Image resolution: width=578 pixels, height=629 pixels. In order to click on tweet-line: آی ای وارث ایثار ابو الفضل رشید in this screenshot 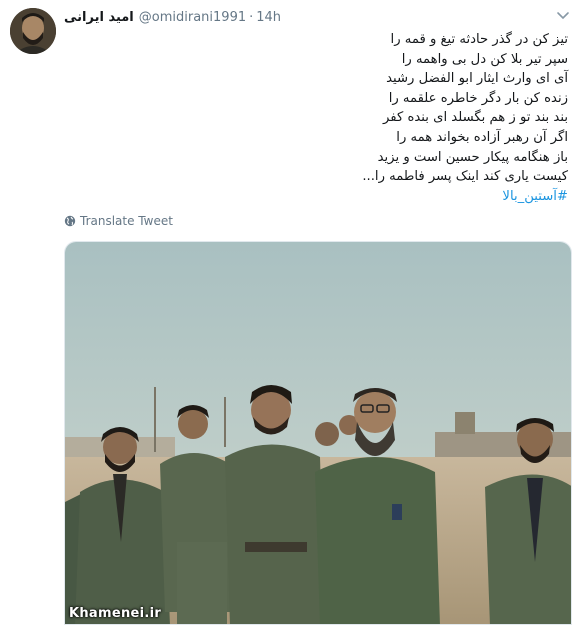, I will do `click(477, 79)`.